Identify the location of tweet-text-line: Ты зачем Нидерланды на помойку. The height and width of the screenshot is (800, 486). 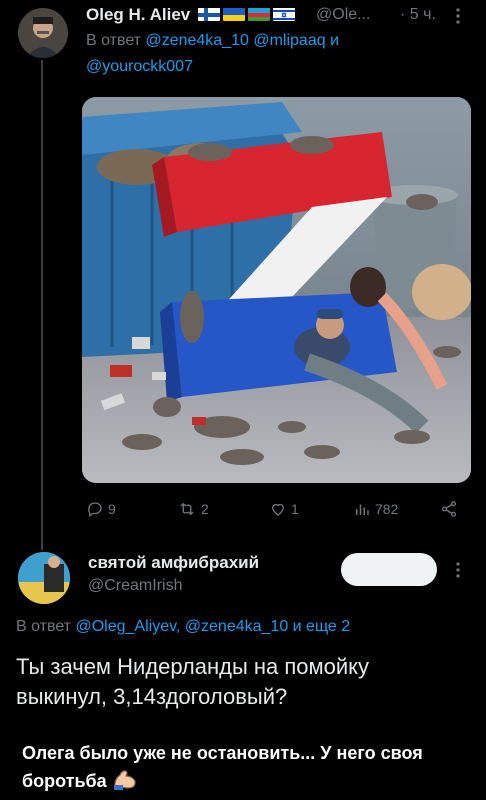
(193, 666).